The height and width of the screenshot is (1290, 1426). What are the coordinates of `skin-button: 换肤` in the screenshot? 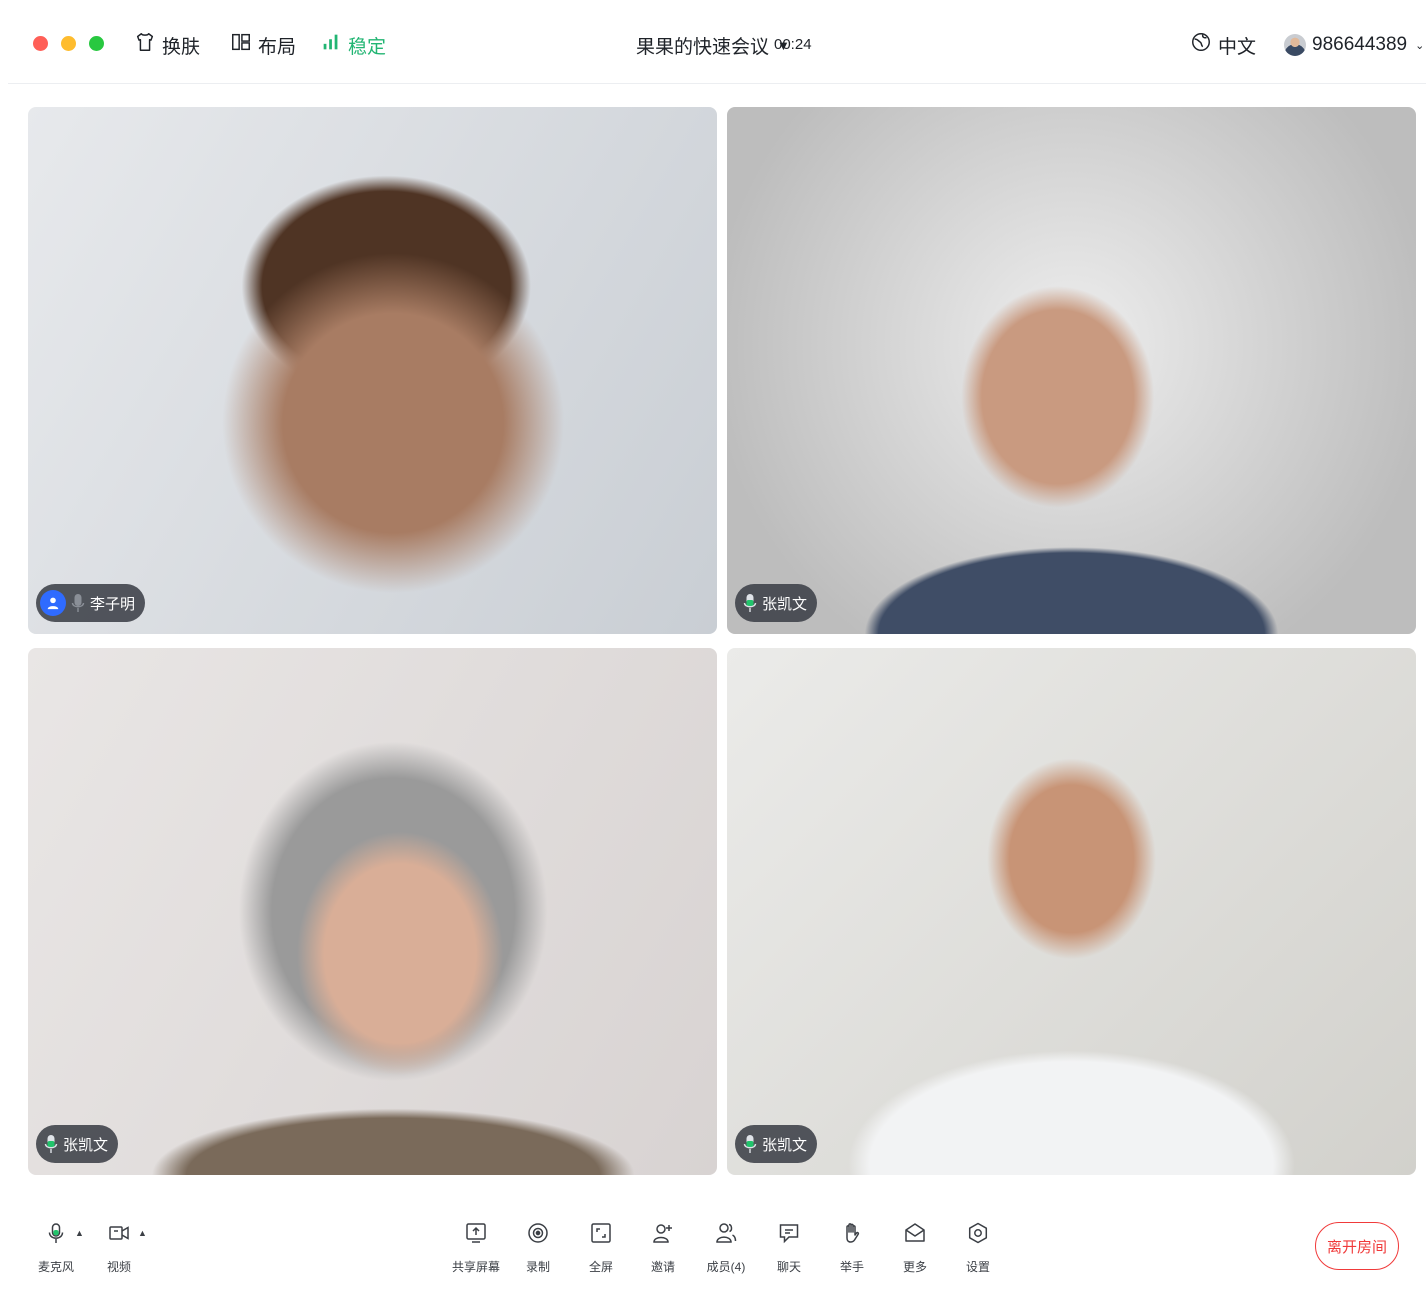 It's located at (167, 45).